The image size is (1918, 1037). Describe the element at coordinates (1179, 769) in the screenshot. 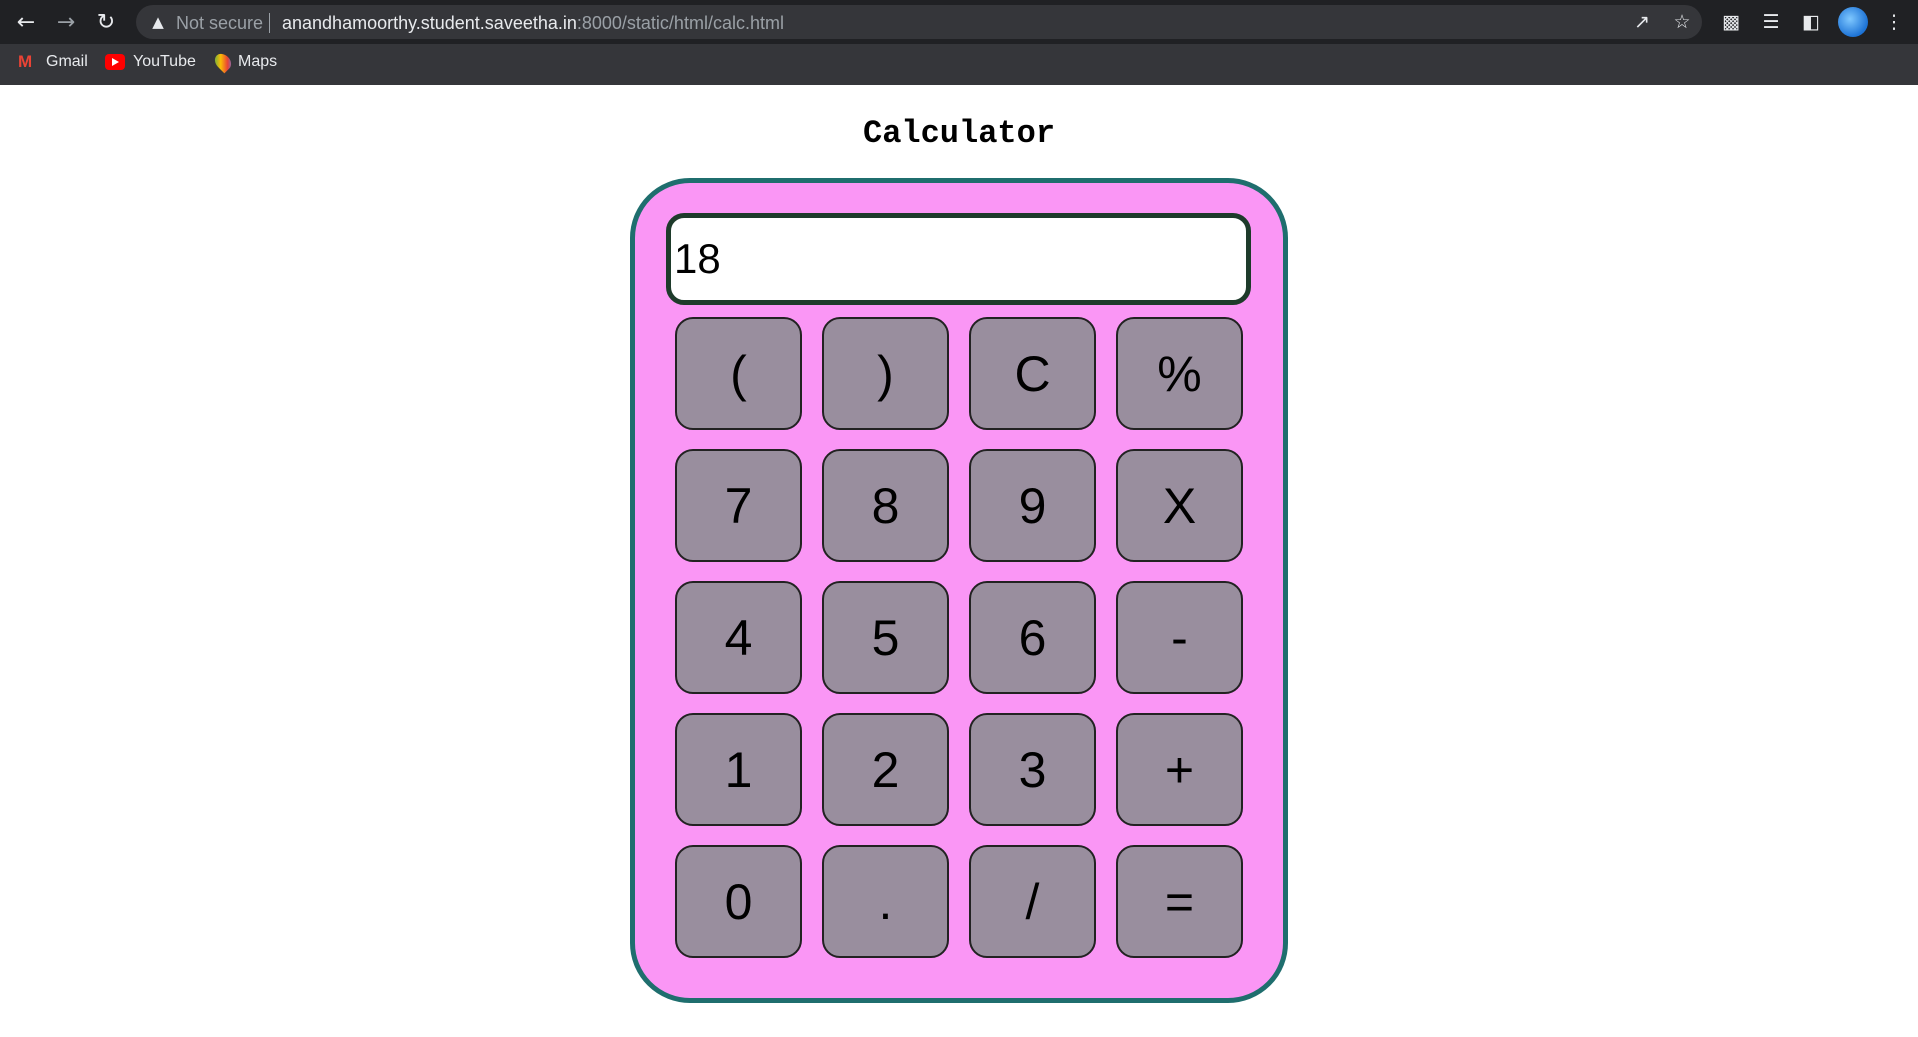

I see `key-plus-button: +` at that location.